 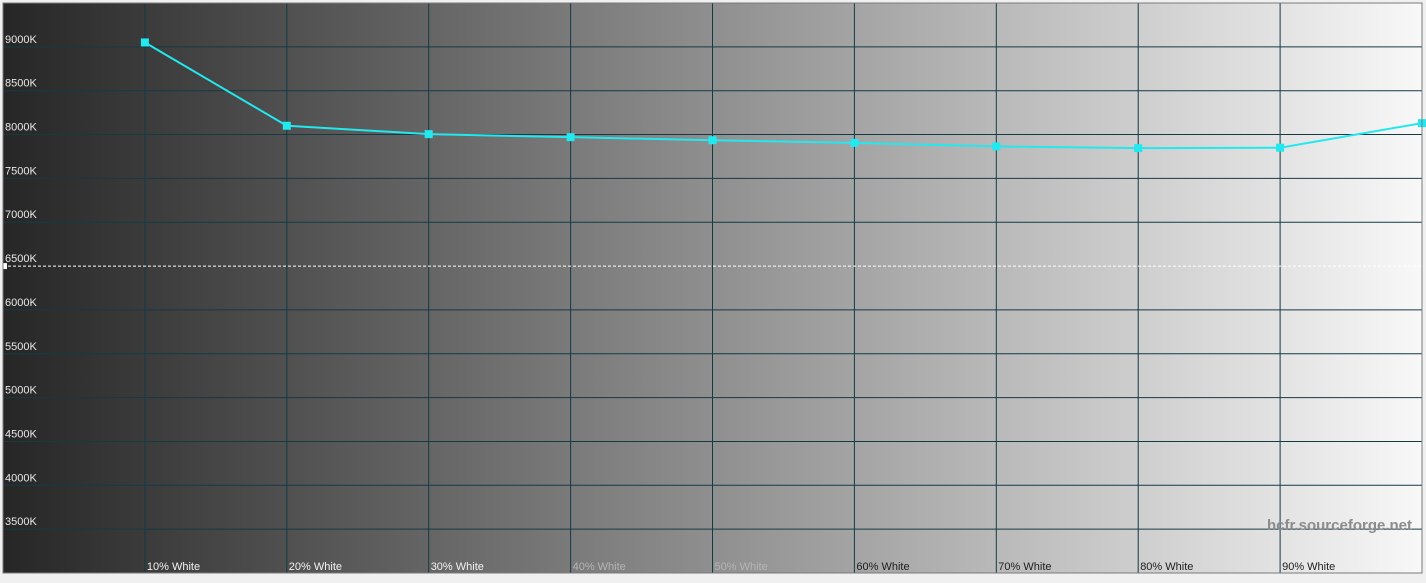 I want to click on x-tick-label: 50% White, so click(x=741, y=567).